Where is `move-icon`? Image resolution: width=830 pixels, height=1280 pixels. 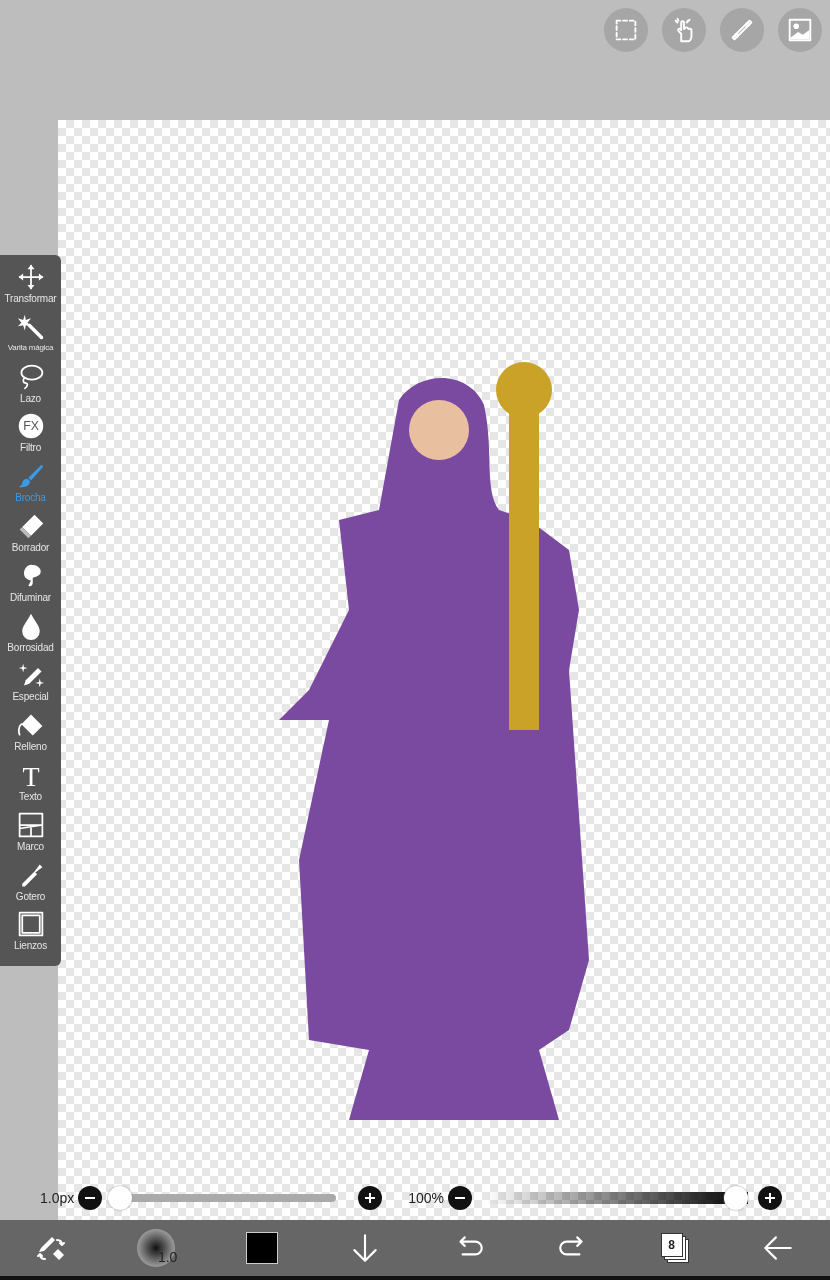
move-icon is located at coordinates (30, 277).